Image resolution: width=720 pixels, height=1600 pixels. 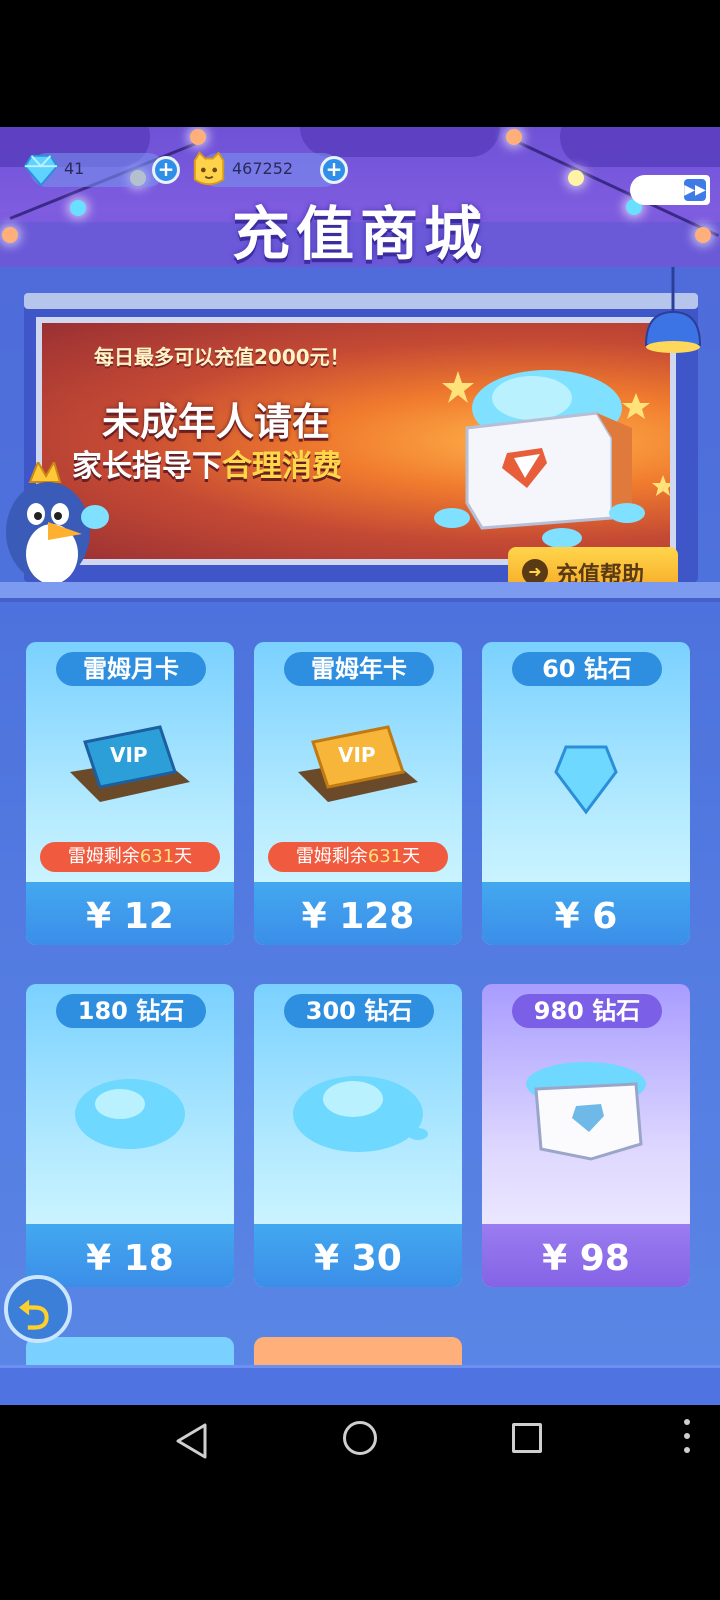 I want to click on product-card-980-diamonds: 980 钻石 ¥ 98, so click(x=586, y=1135).